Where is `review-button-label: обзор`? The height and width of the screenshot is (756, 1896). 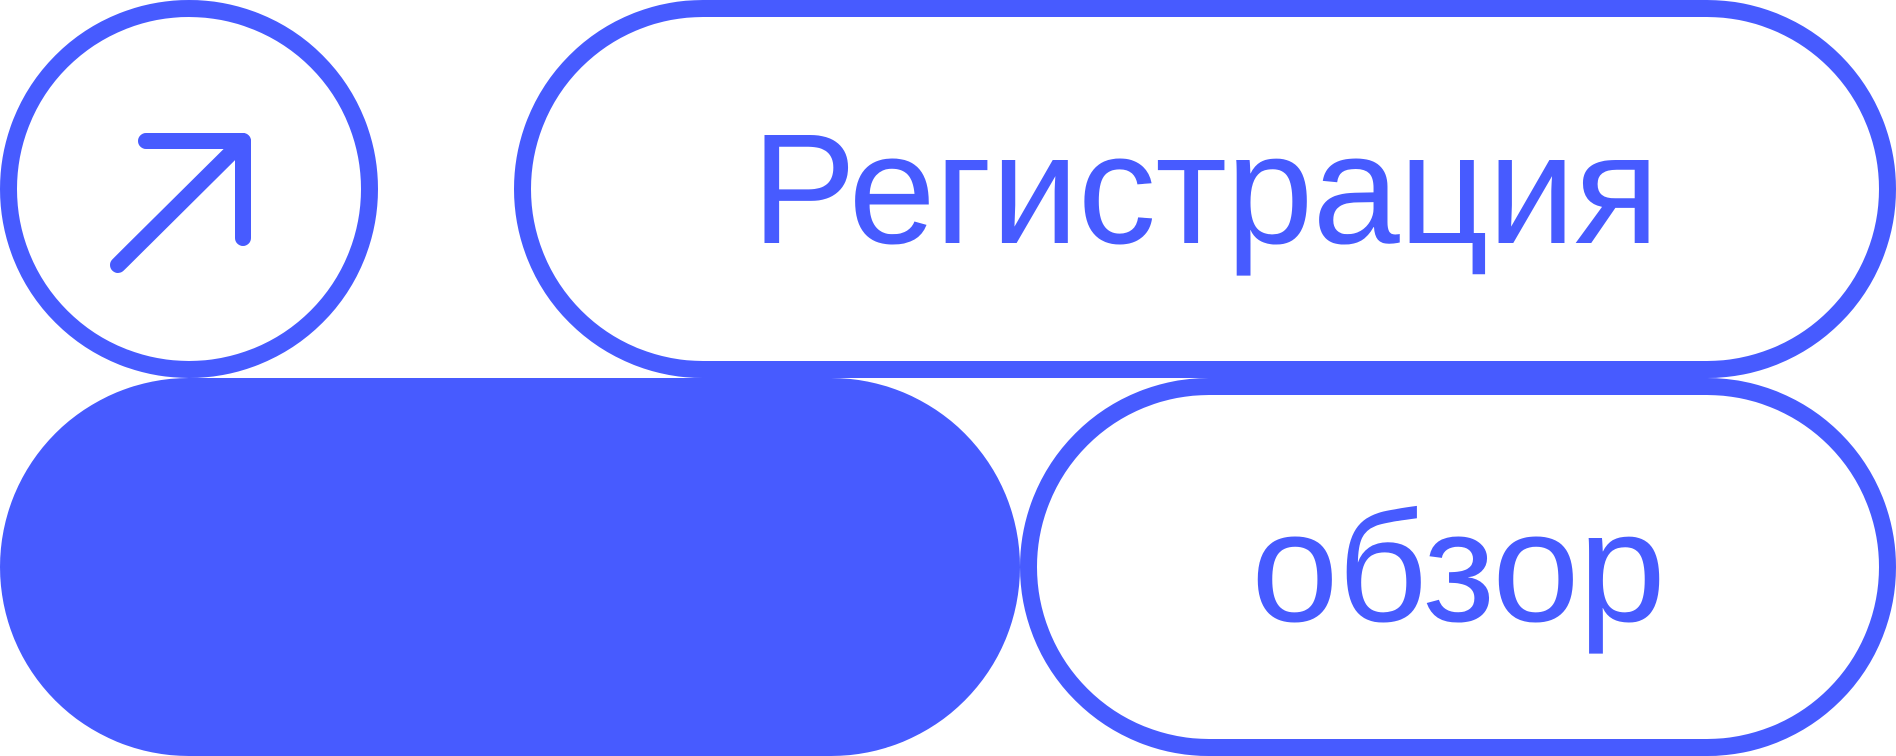
review-button-label: обзор is located at coordinates (1458, 567).